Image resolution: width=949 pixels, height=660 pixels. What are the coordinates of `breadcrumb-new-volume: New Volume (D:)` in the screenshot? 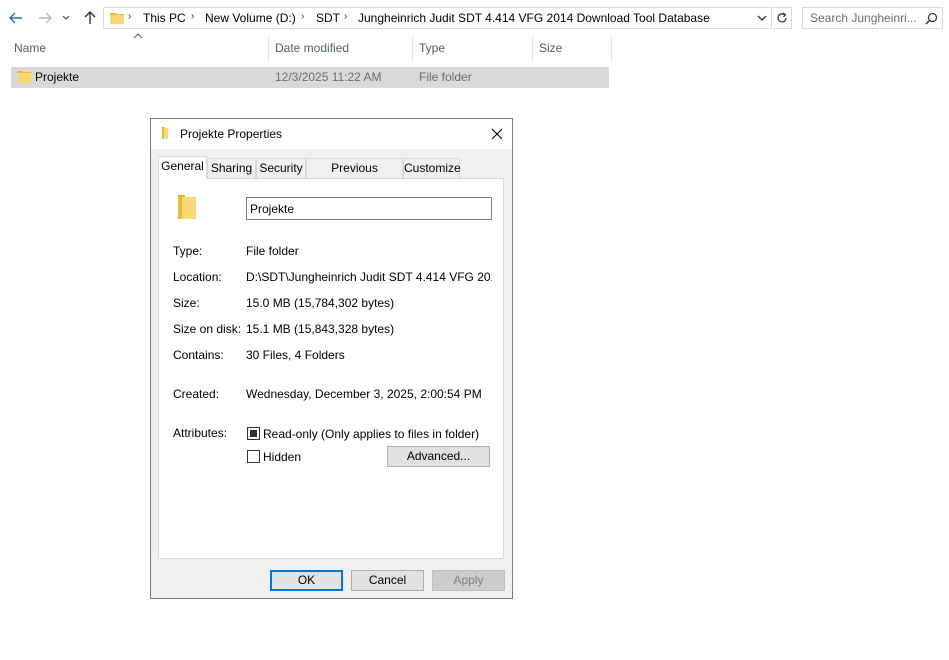 It's located at (250, 18).